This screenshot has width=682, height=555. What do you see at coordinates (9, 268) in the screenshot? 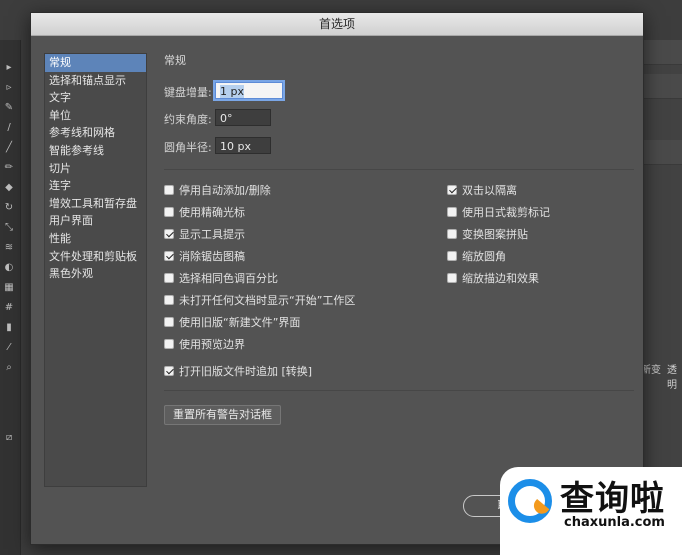
I see `shape-builder-tool-icon: ◐` at bounding box center [9, 268].